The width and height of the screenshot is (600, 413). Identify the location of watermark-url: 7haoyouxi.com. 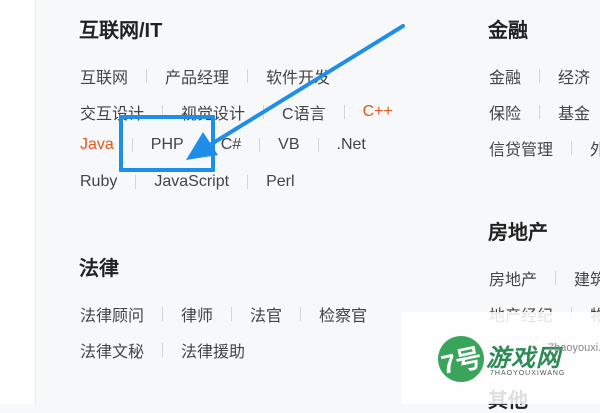
(574, 348).